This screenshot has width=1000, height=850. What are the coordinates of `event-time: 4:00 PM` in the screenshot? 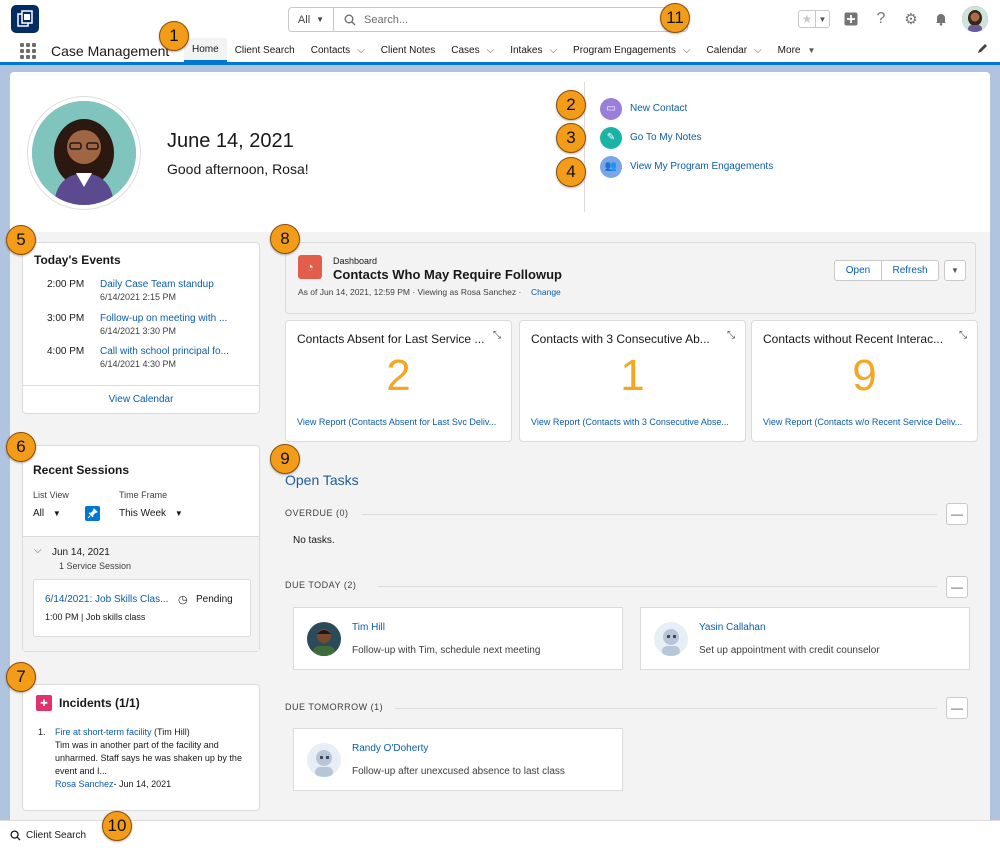 It's located at (66, 351).